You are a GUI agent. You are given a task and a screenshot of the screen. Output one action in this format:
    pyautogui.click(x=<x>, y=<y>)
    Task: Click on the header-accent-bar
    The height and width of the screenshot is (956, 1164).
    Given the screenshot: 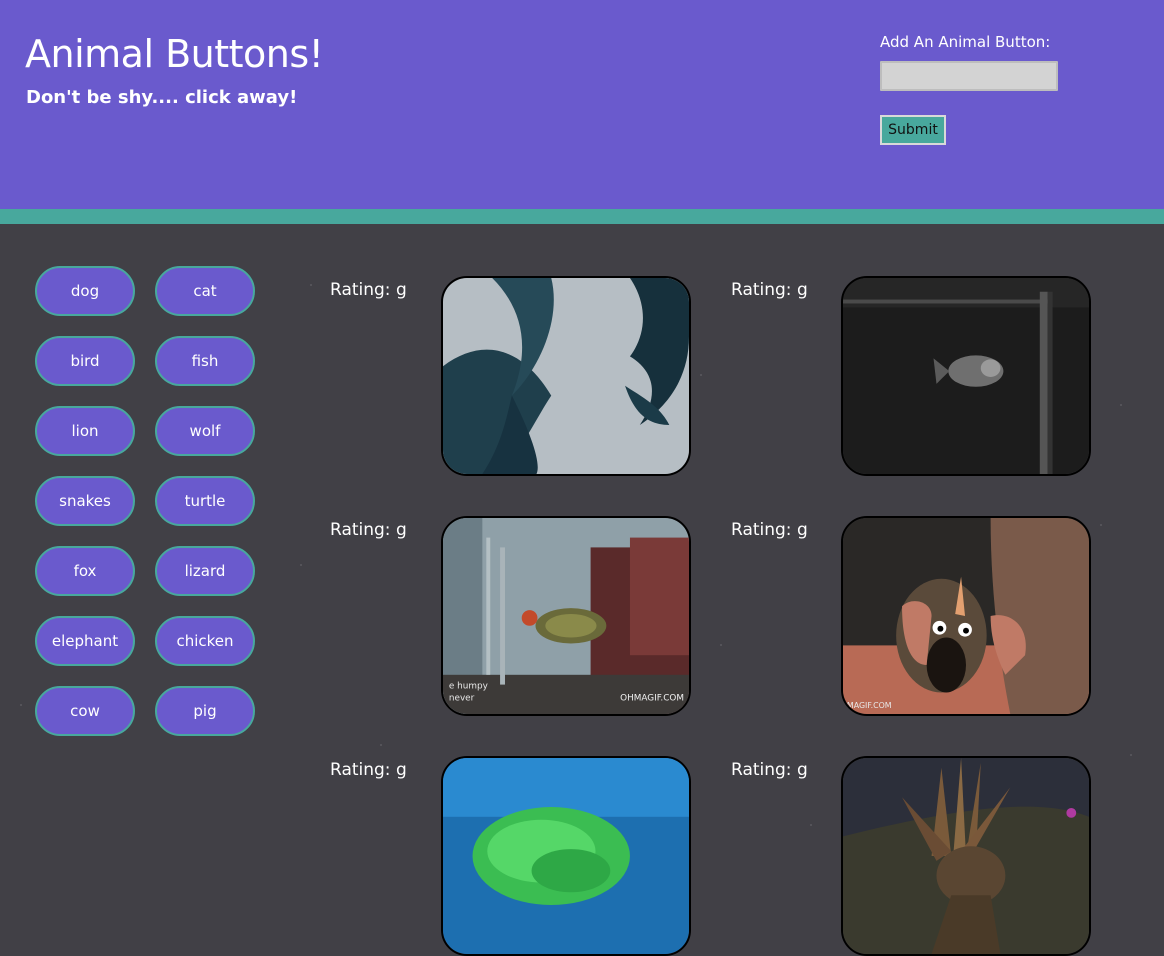 What is the action you would take?
    pyautogui.click(x=582, y=216)
    